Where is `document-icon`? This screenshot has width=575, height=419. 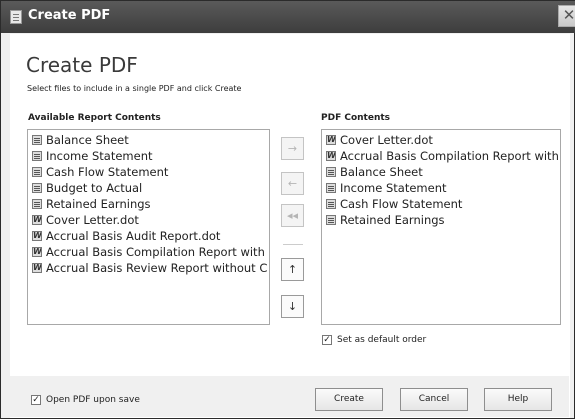
document-icon is located at coordinates (16, 17).